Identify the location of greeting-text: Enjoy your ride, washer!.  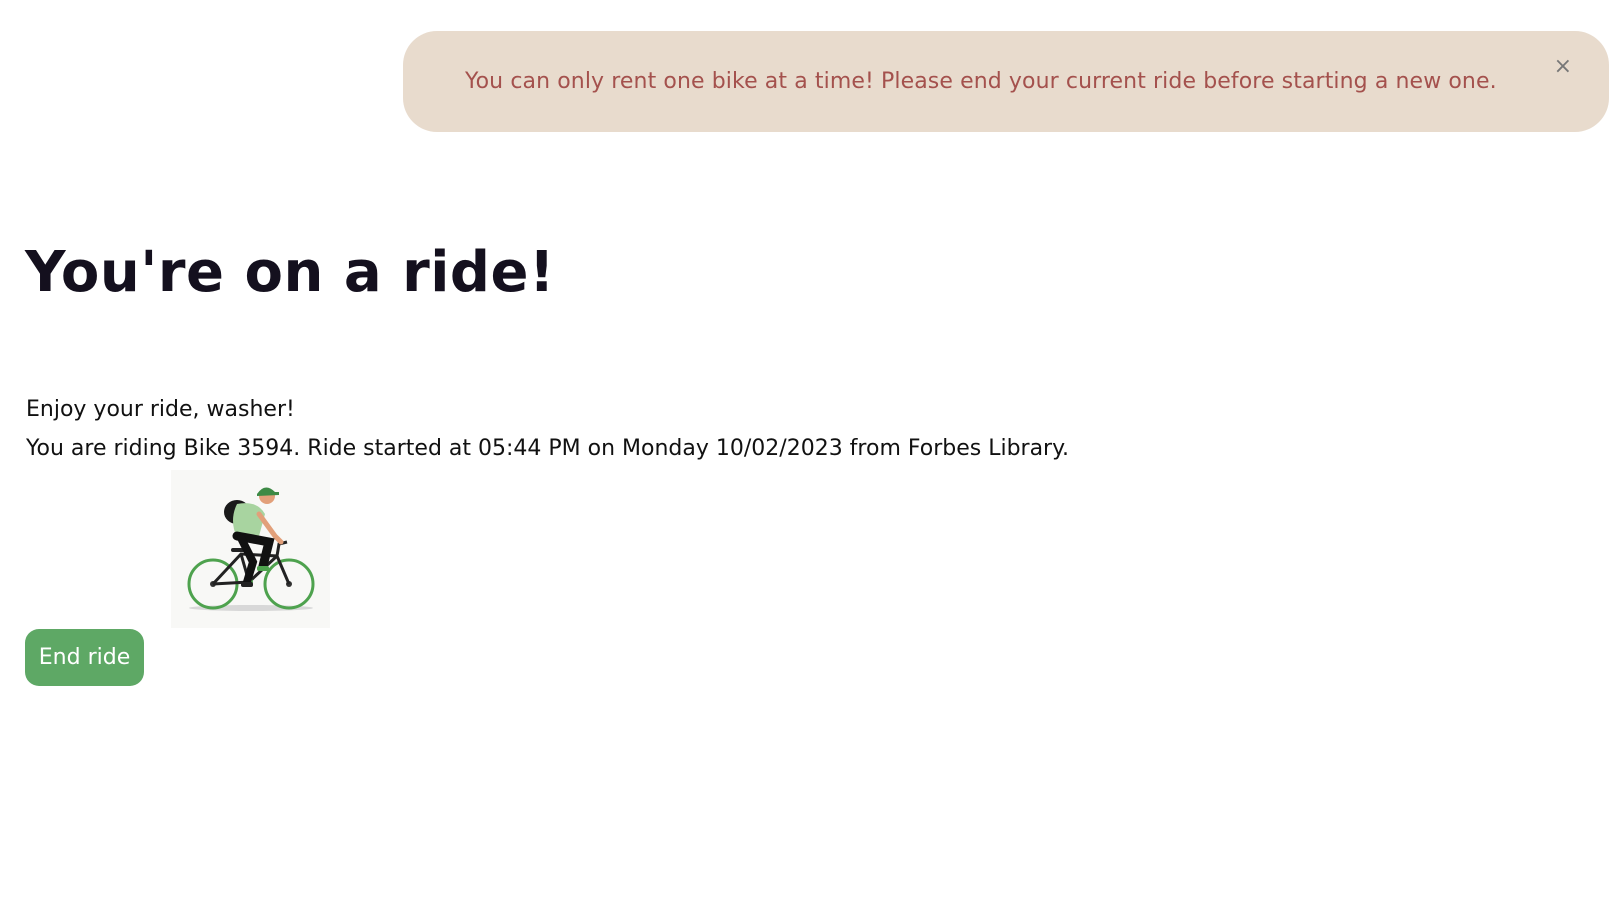
(160, 409).